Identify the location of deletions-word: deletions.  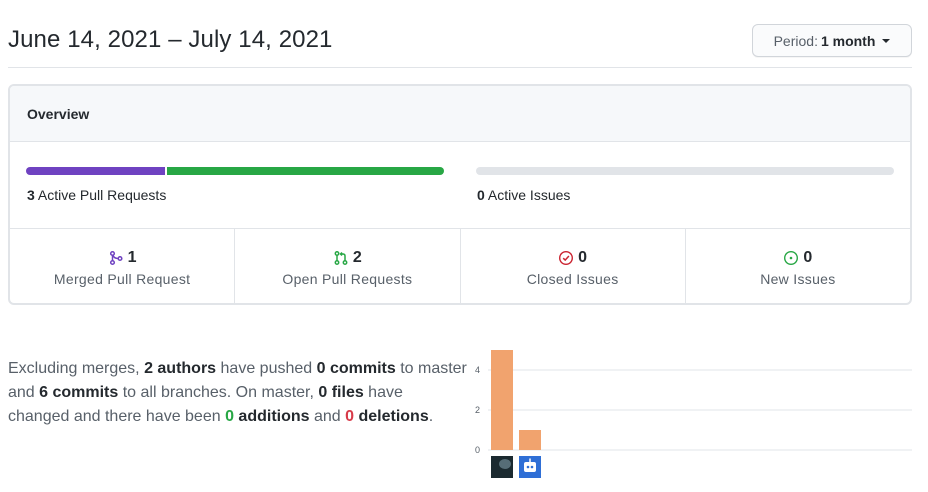
(391, 416).